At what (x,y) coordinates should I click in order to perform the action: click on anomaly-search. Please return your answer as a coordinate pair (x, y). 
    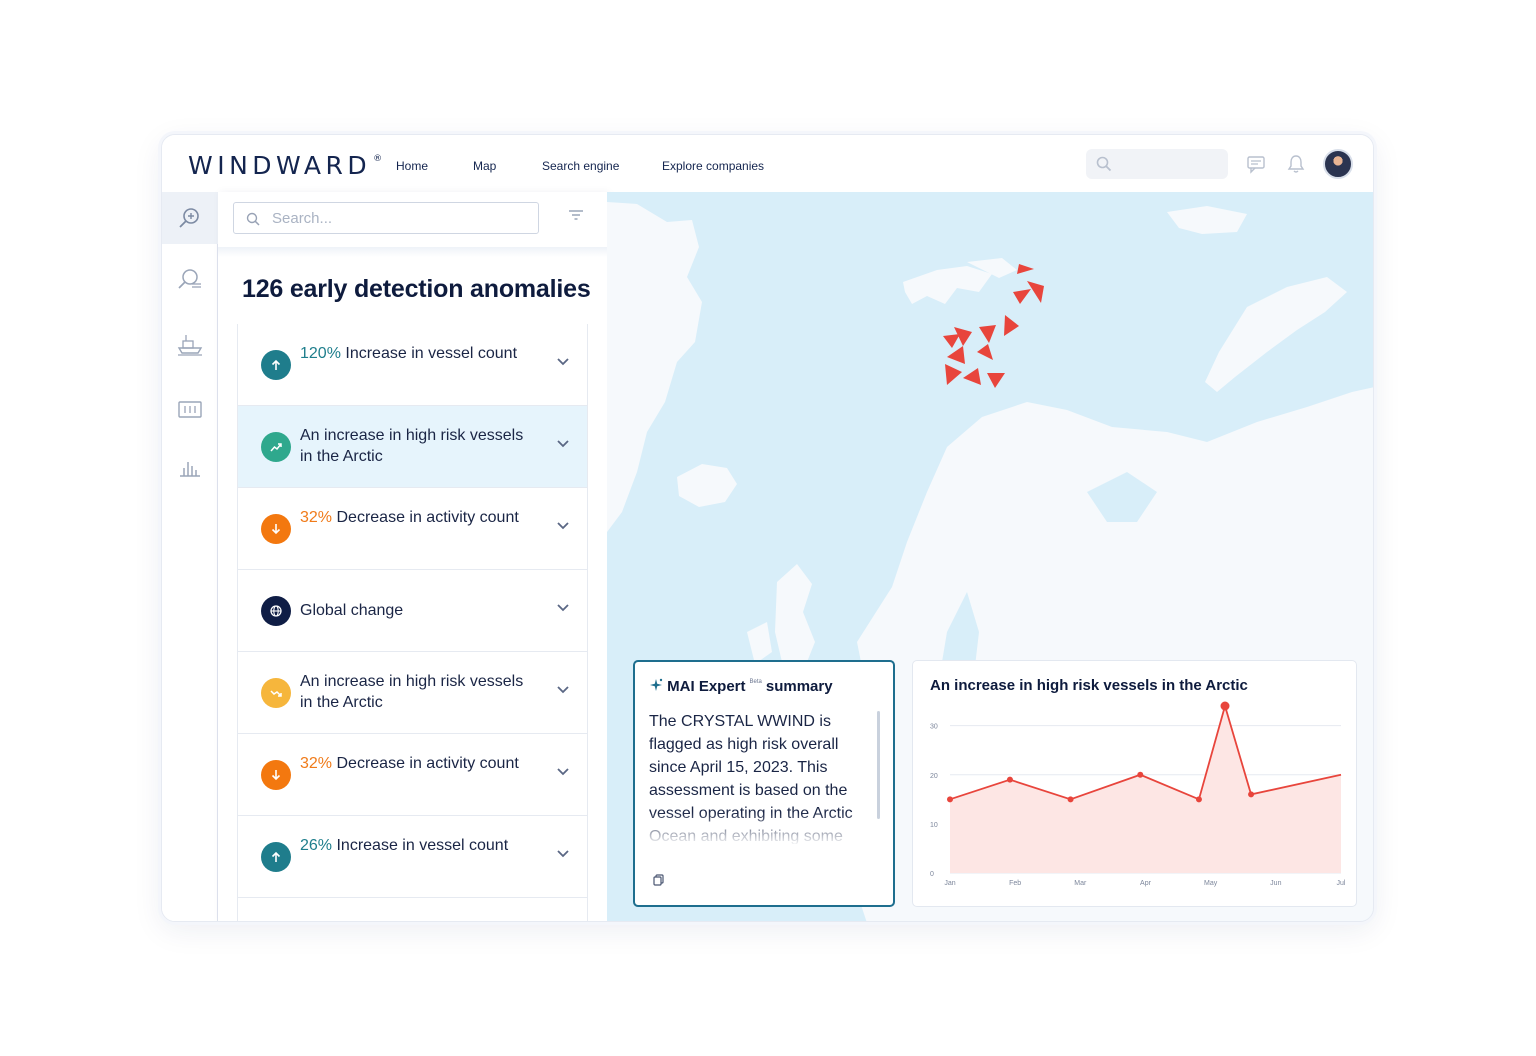
    Looking at the image, I should click on (386, 218).